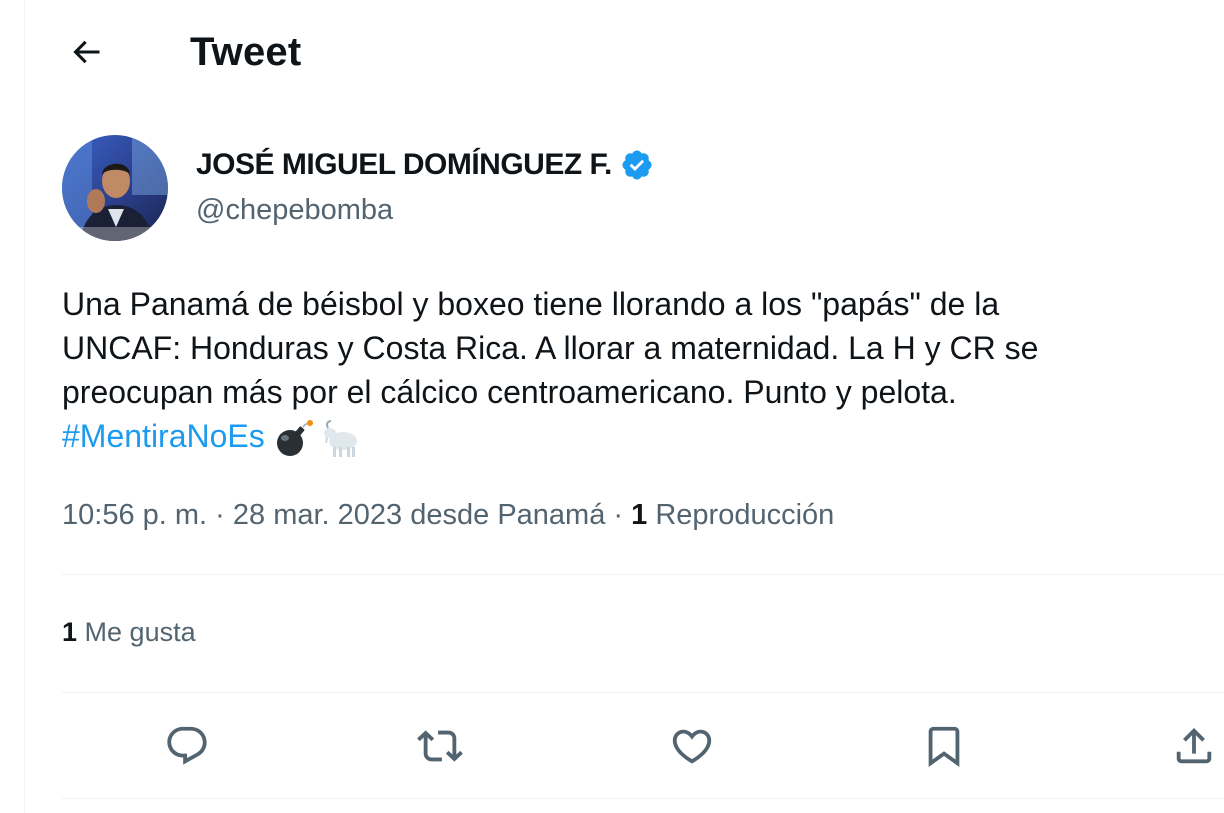 The height and width of the screenshot is (813, 1224). Describe the element at coordinates (70, 632) in the screenshot. I see `likes-count: 1` at that location.